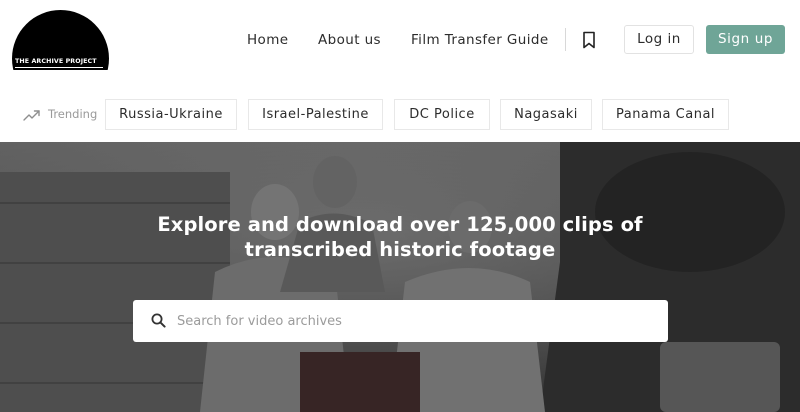  What do you see at coordinates (59, 67) in the screenshot?
I see `logo-underline` at bounding box center [59, 67].